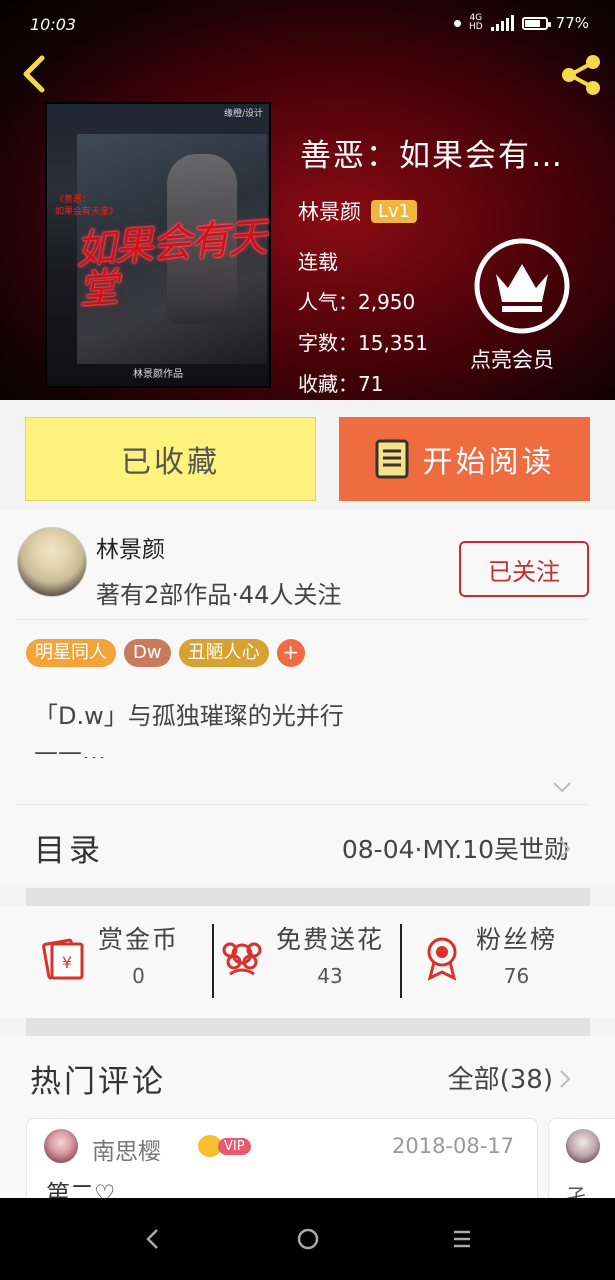 Image resolution: width=615 pixels, height=1280 pixels. Describe the element at coordinates (130, 547) in the screenshot. I see `author-name: 林景颜` at that location.